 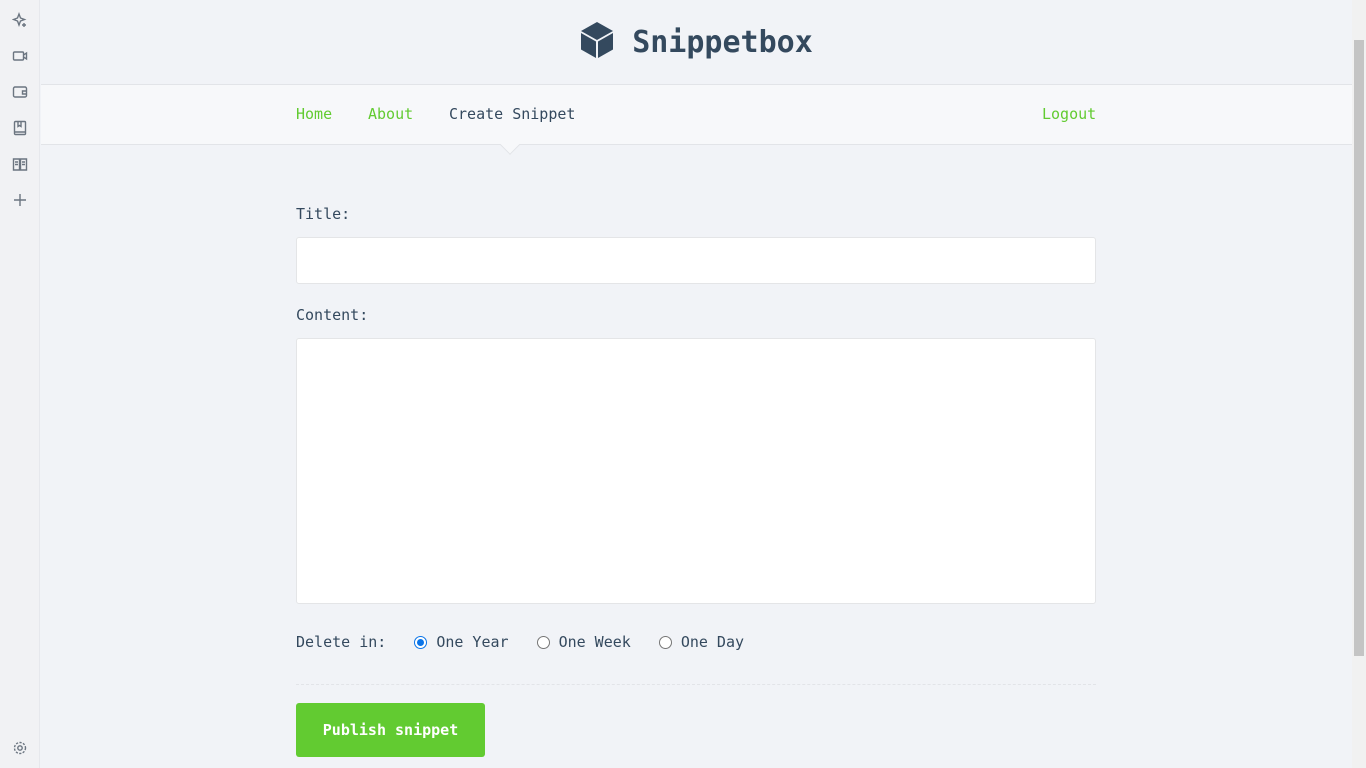 What do you see at coordinates (696, 684) in the screenshot?
I see `form-divider` at bounding box center [696, 684].